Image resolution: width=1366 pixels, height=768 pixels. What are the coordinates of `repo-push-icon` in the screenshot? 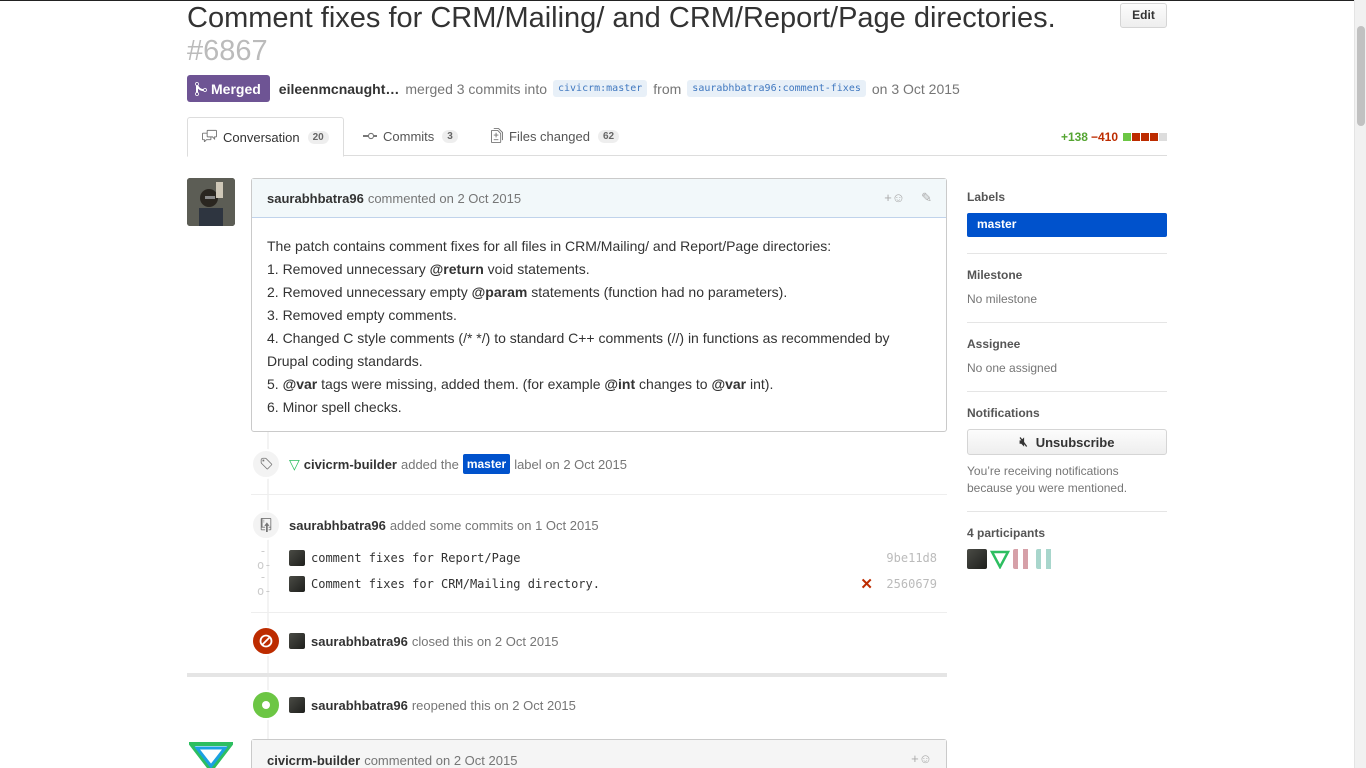 It's located at (266, 525).